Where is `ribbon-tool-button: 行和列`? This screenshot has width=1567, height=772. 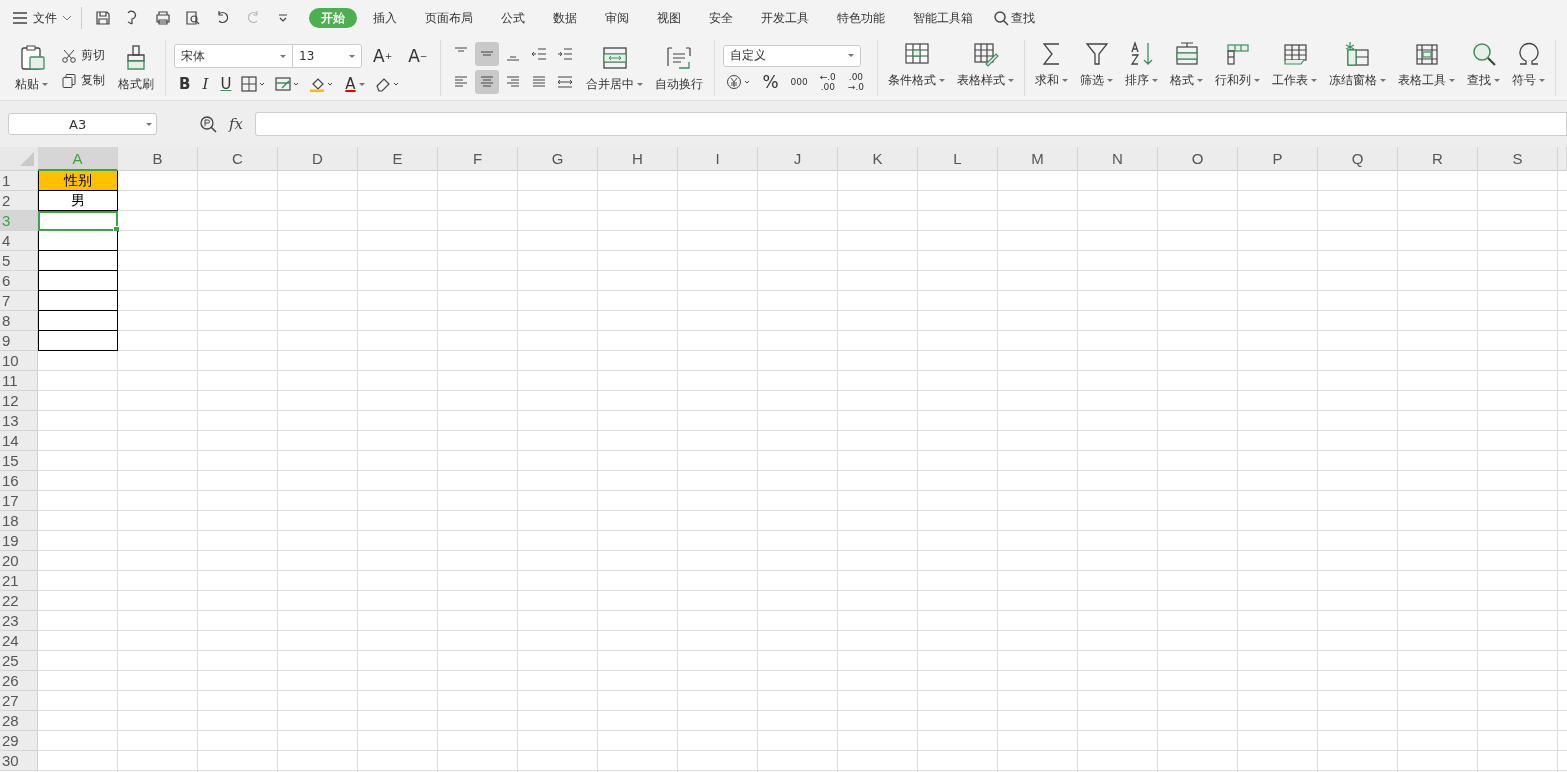
ribbon-tool-button: 行和列 is located at coordinates (1237, 68).